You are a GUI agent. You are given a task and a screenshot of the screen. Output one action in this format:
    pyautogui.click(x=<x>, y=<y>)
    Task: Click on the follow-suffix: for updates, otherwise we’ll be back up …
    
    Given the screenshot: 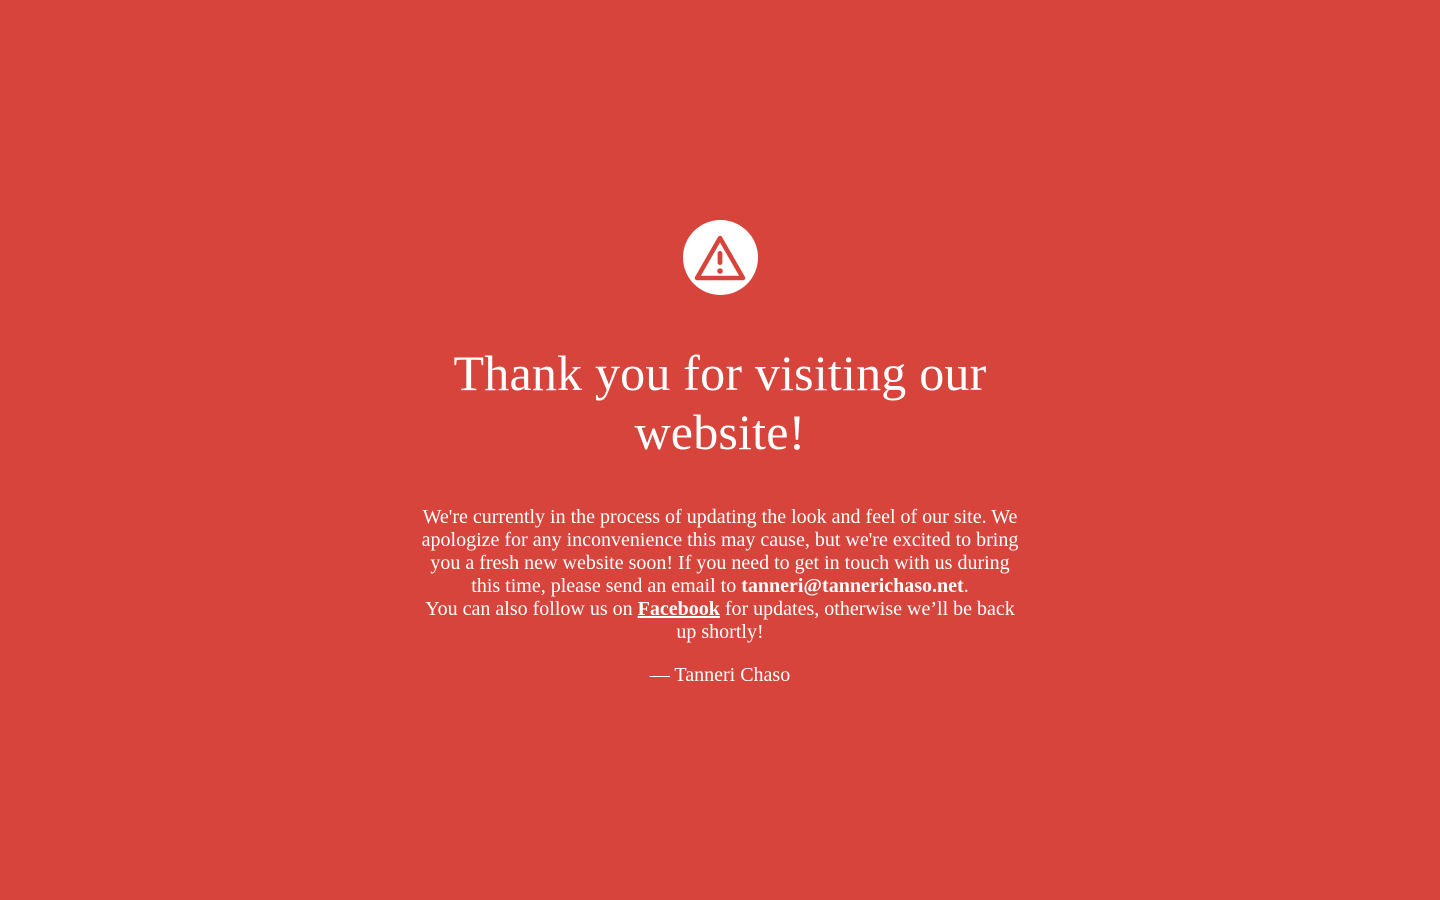 What is the action you would take?
    pyautogui.click(x=845, y=620)
    